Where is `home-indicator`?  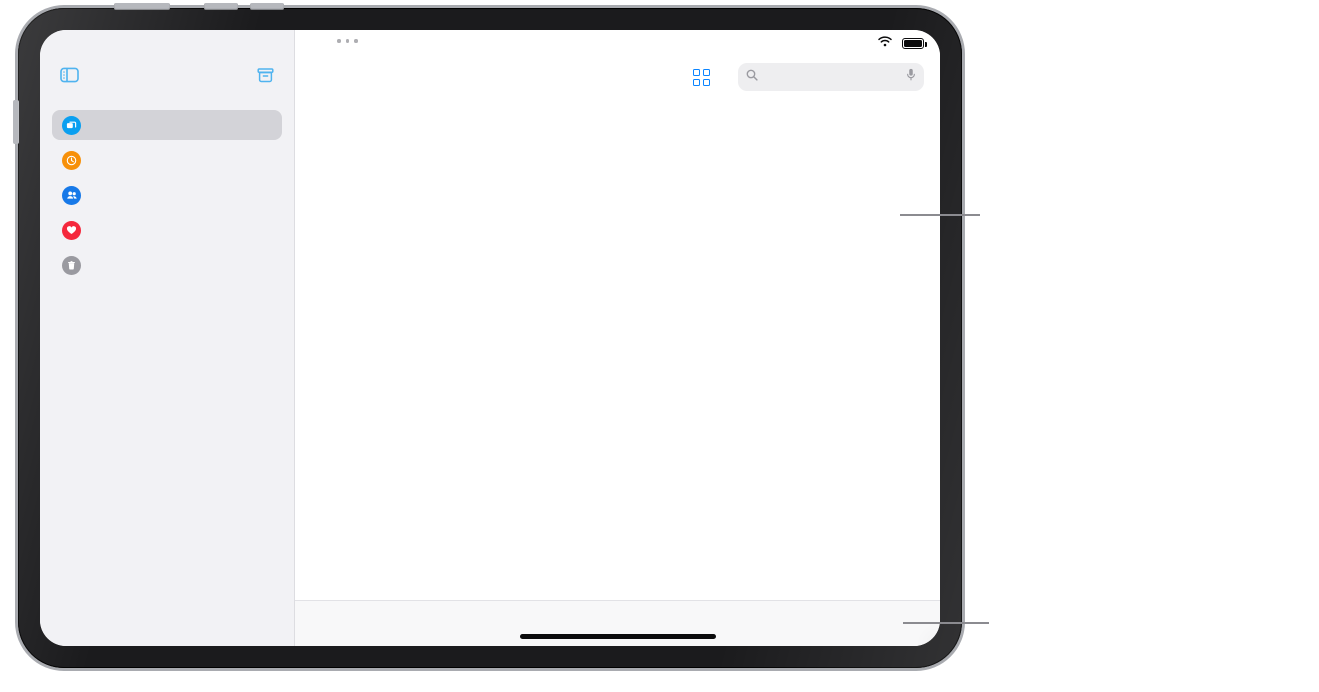 home-indicator is located at coordinates (617, 636).